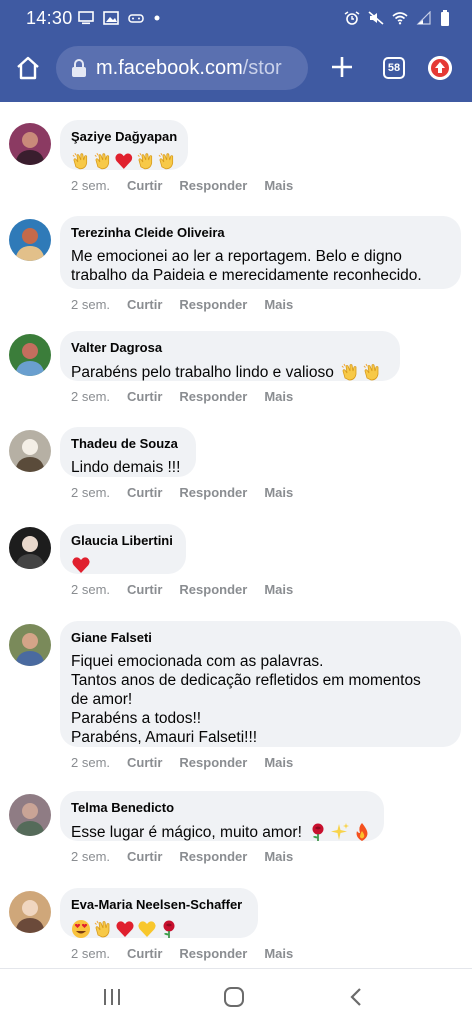 The width and height of the screenshot is (472, 1024). Describe the element at coordinates (357, 997) in the screenshot. I see `back-icon` at that location.